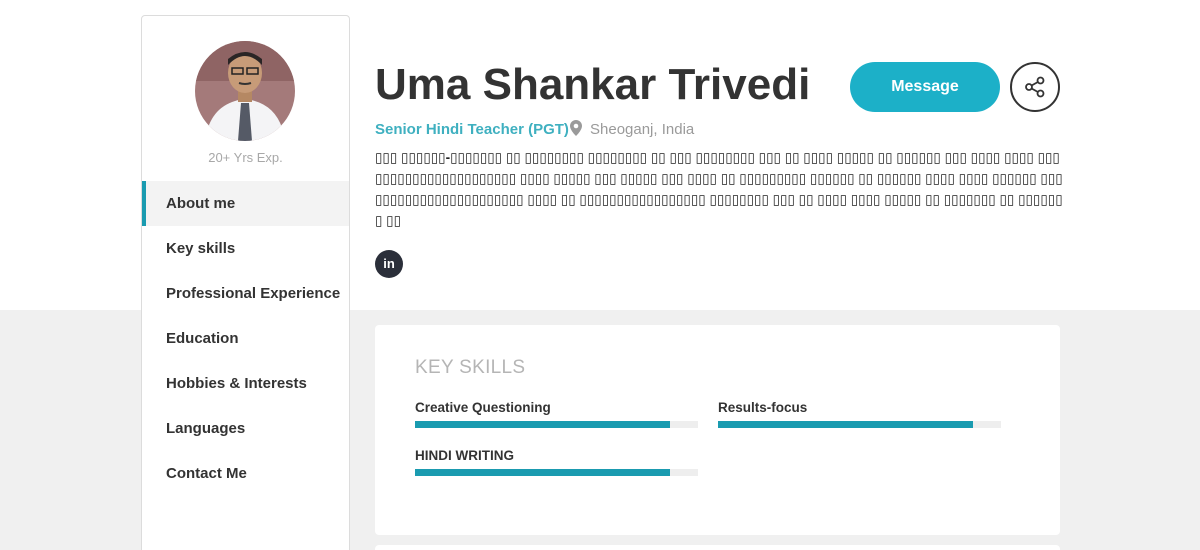 The width and height of the screenshot is (1200, 550). I want to click on sidebar-item-about-me: About me, so click(245, 203).